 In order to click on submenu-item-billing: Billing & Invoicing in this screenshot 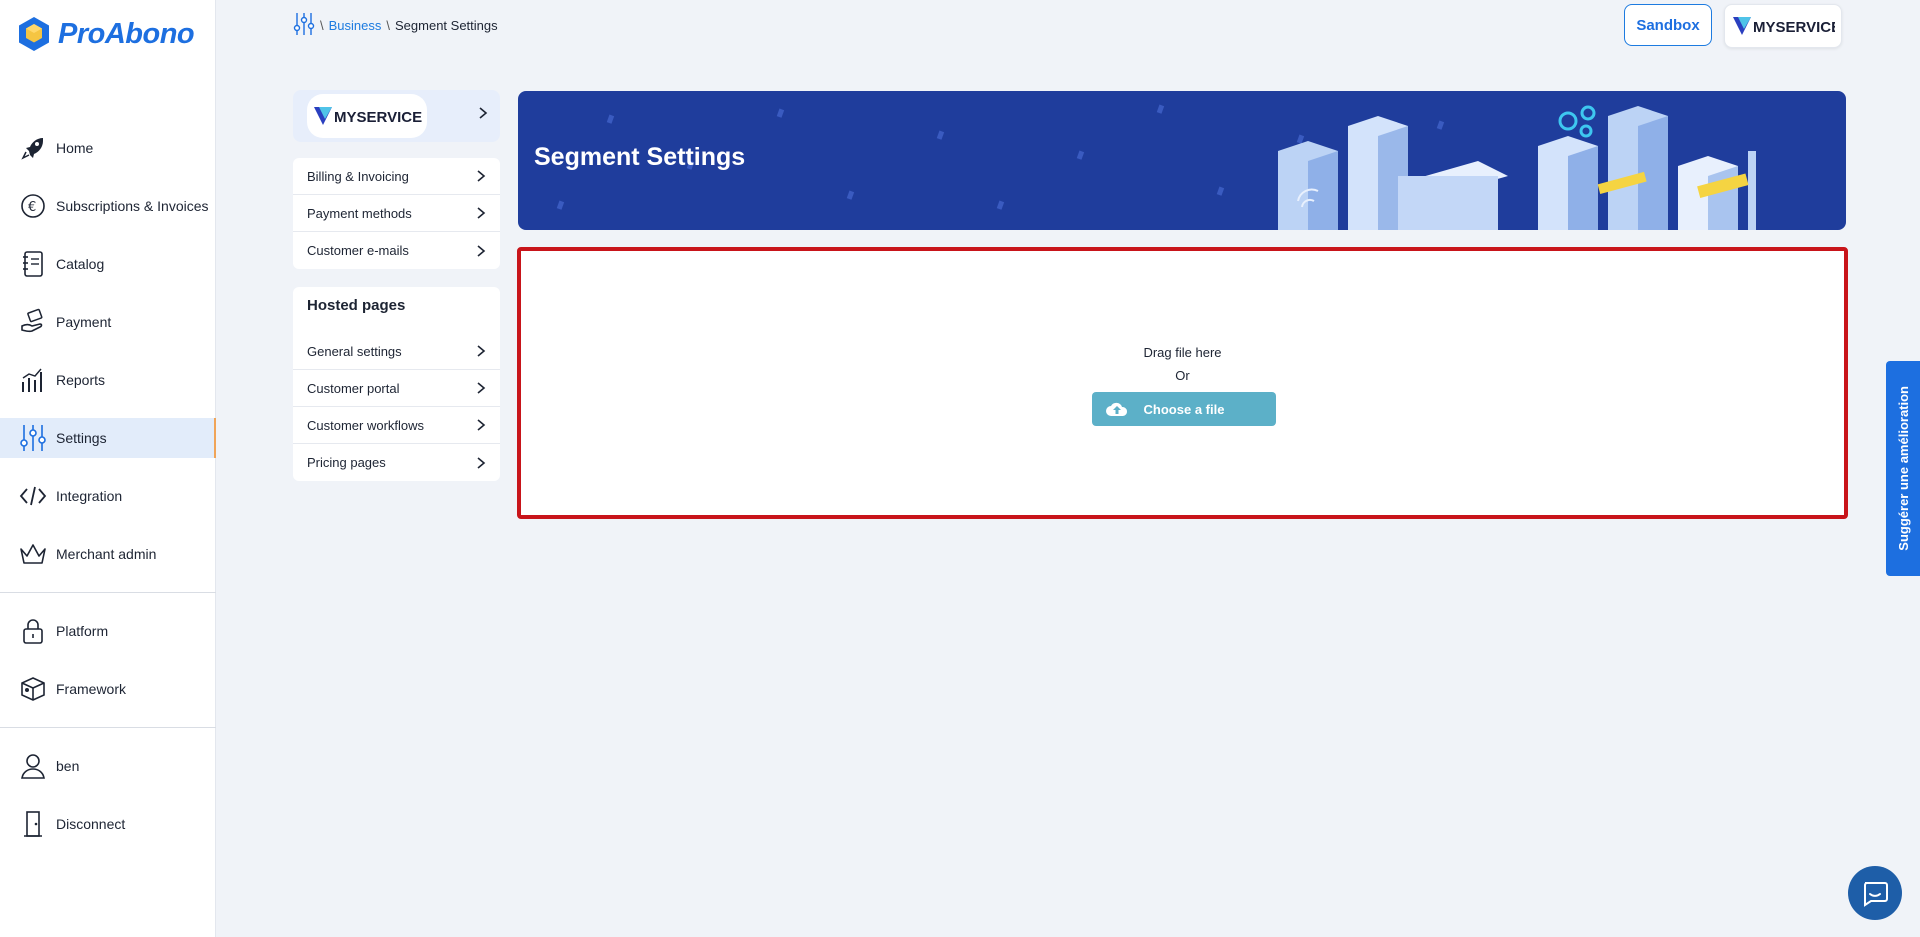, I will do `click(396, 176)`.